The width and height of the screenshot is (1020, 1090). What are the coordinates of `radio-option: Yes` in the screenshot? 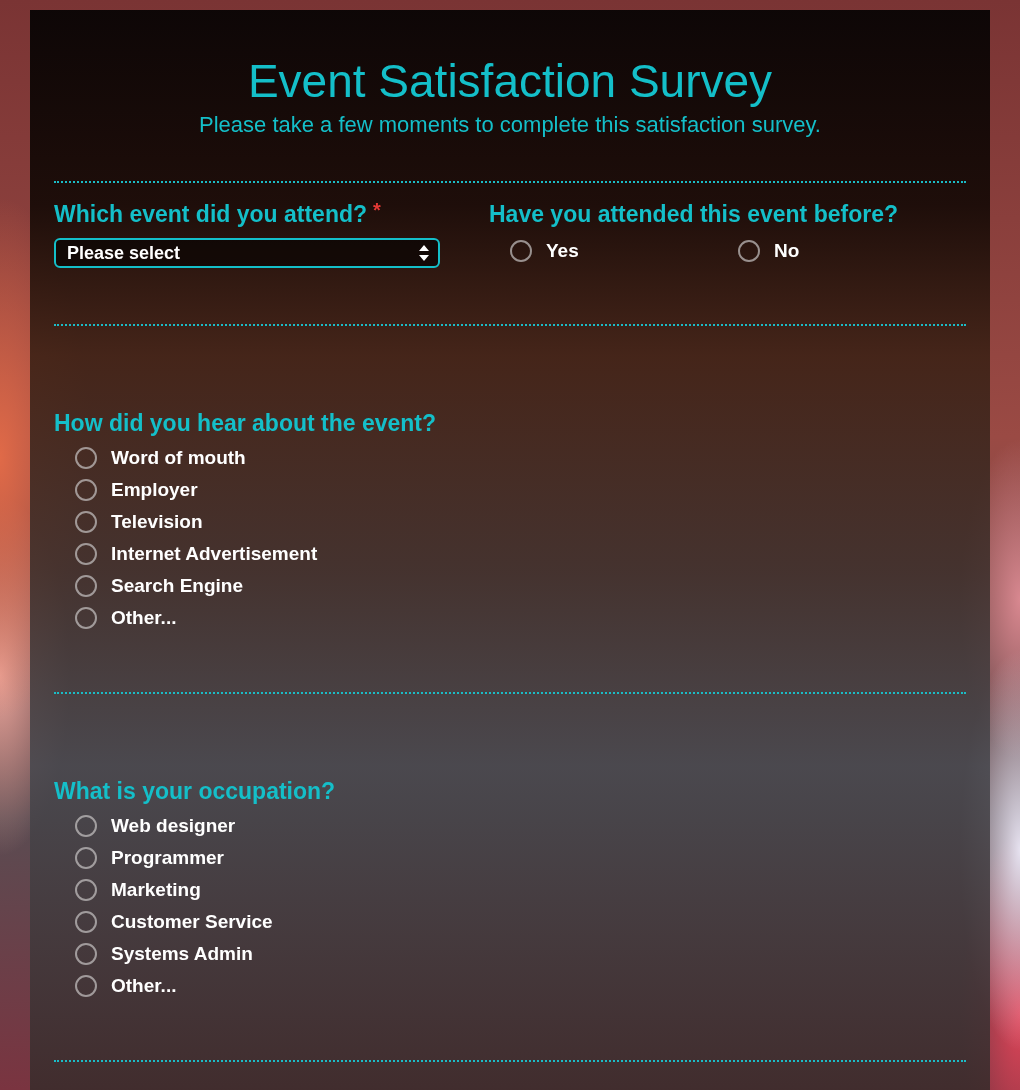 It's located at (544, 251).